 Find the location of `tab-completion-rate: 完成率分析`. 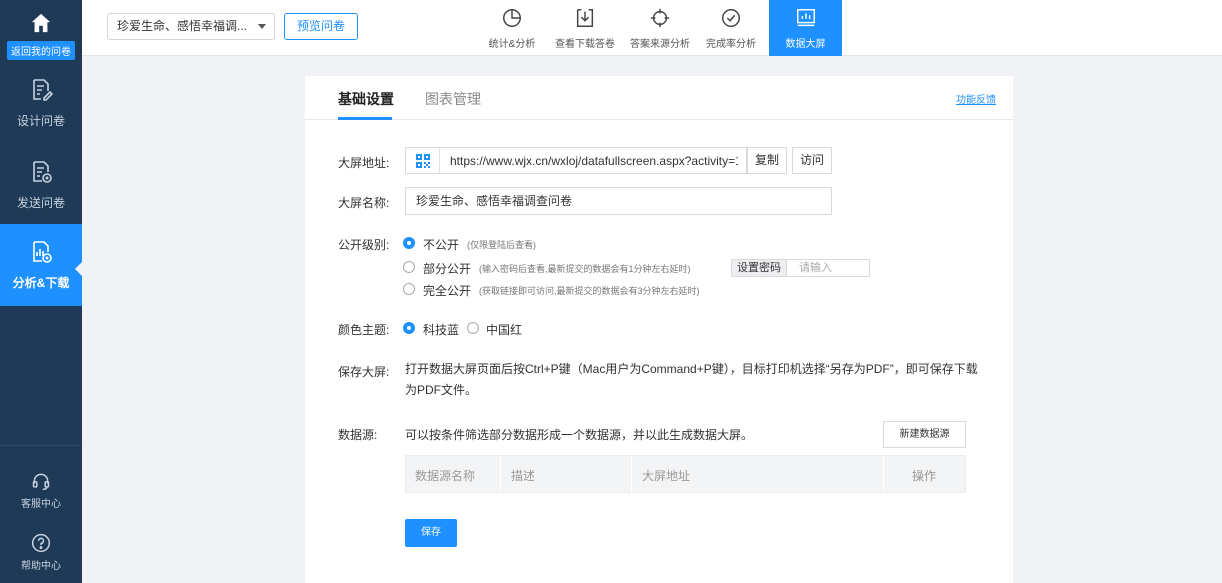

tab-completion-rate: 完成率分析 is located at coordinates (731, 28).